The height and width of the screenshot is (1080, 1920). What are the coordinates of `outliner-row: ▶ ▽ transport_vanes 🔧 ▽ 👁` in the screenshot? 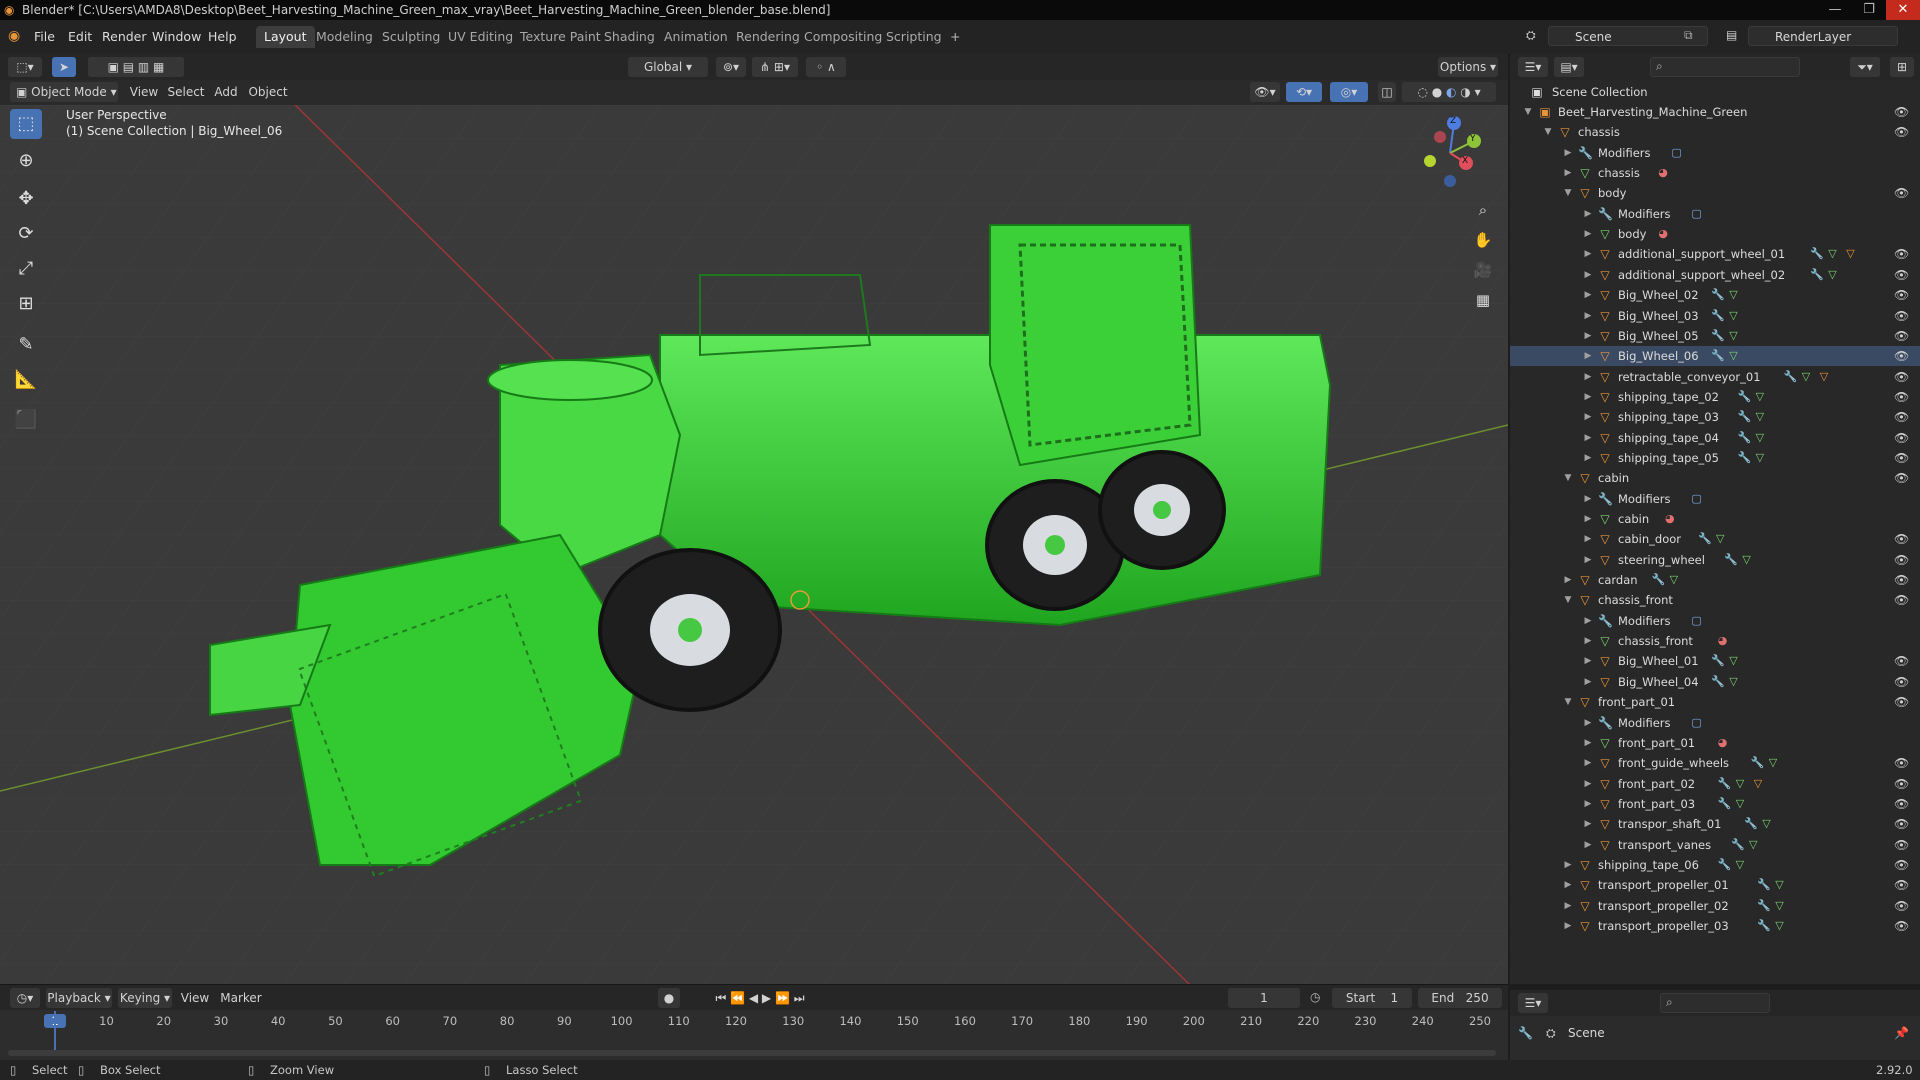 It's located at (1715, 845).